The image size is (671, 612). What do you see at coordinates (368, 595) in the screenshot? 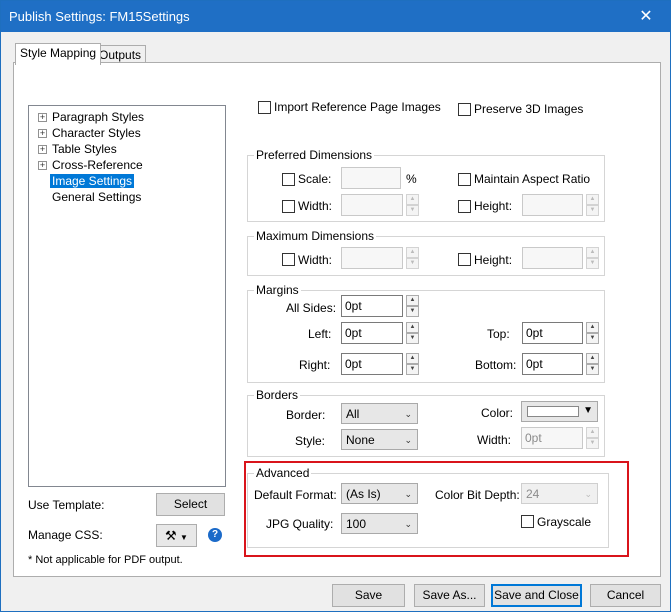
I see `save-button: Save` at bounding box center [368, 595].